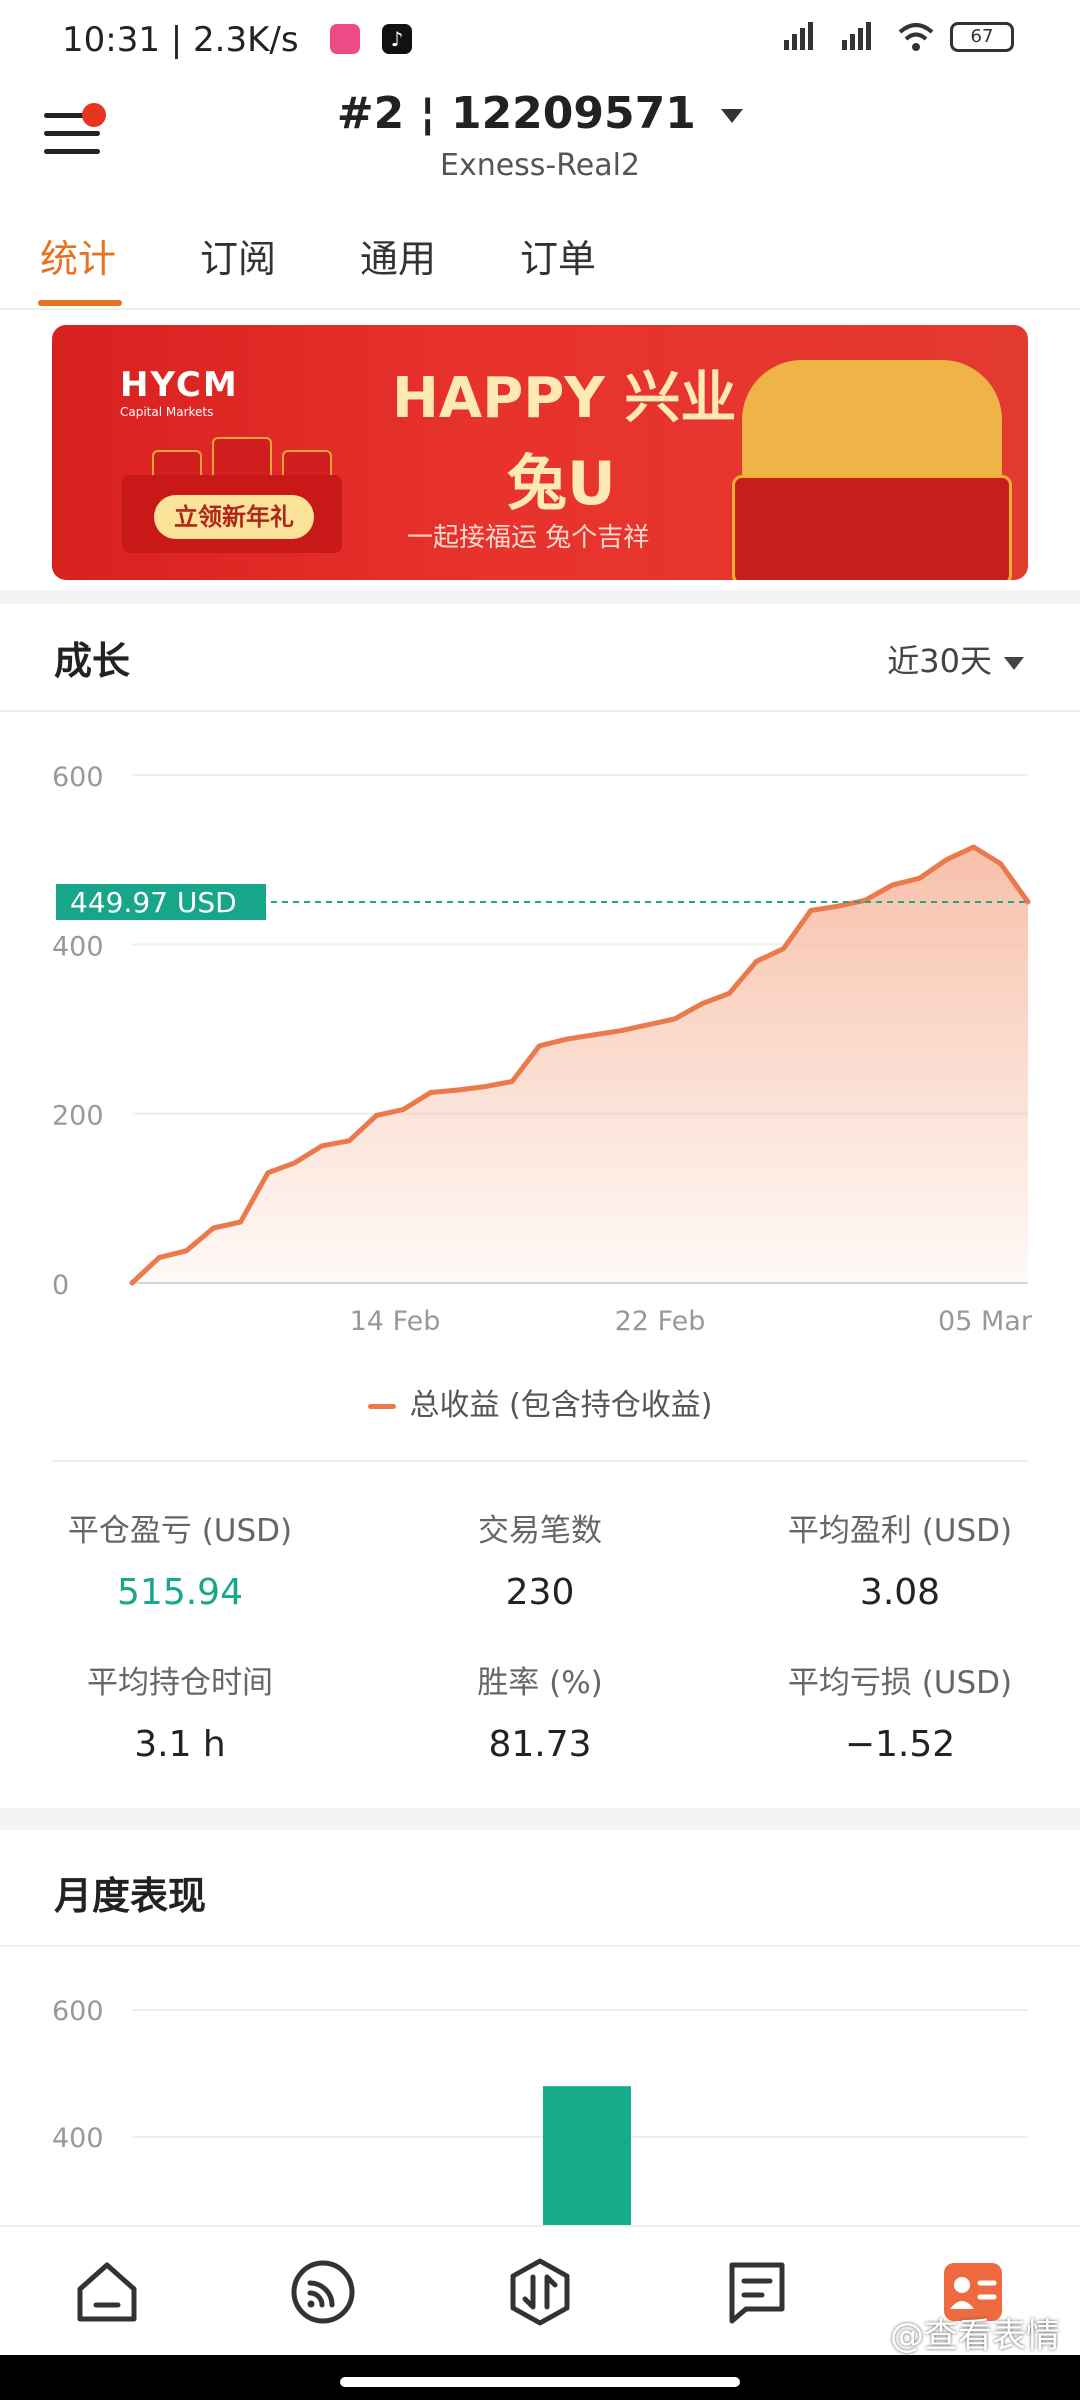  Describe the element at coordinates (540, 1711) in the screenshot. I see `stat-win-rate: 胜率 (%) 81.73` at that location.